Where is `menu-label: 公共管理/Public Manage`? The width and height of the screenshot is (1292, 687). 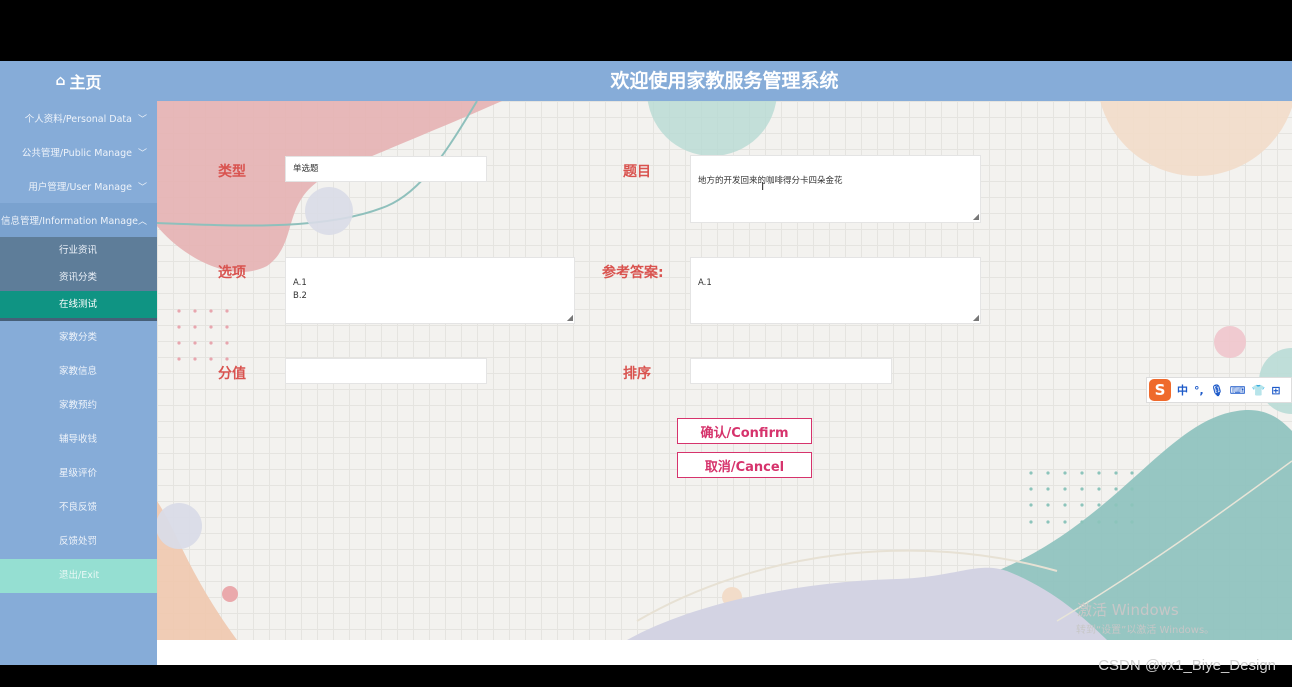
menu-label: 公共管理/Public Manage is located at coordinates (76, 153).